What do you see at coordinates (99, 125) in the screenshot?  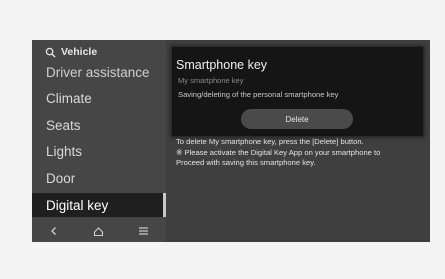 I see `sidebar-item-seats: Seats` at bounding box center [99, 125].